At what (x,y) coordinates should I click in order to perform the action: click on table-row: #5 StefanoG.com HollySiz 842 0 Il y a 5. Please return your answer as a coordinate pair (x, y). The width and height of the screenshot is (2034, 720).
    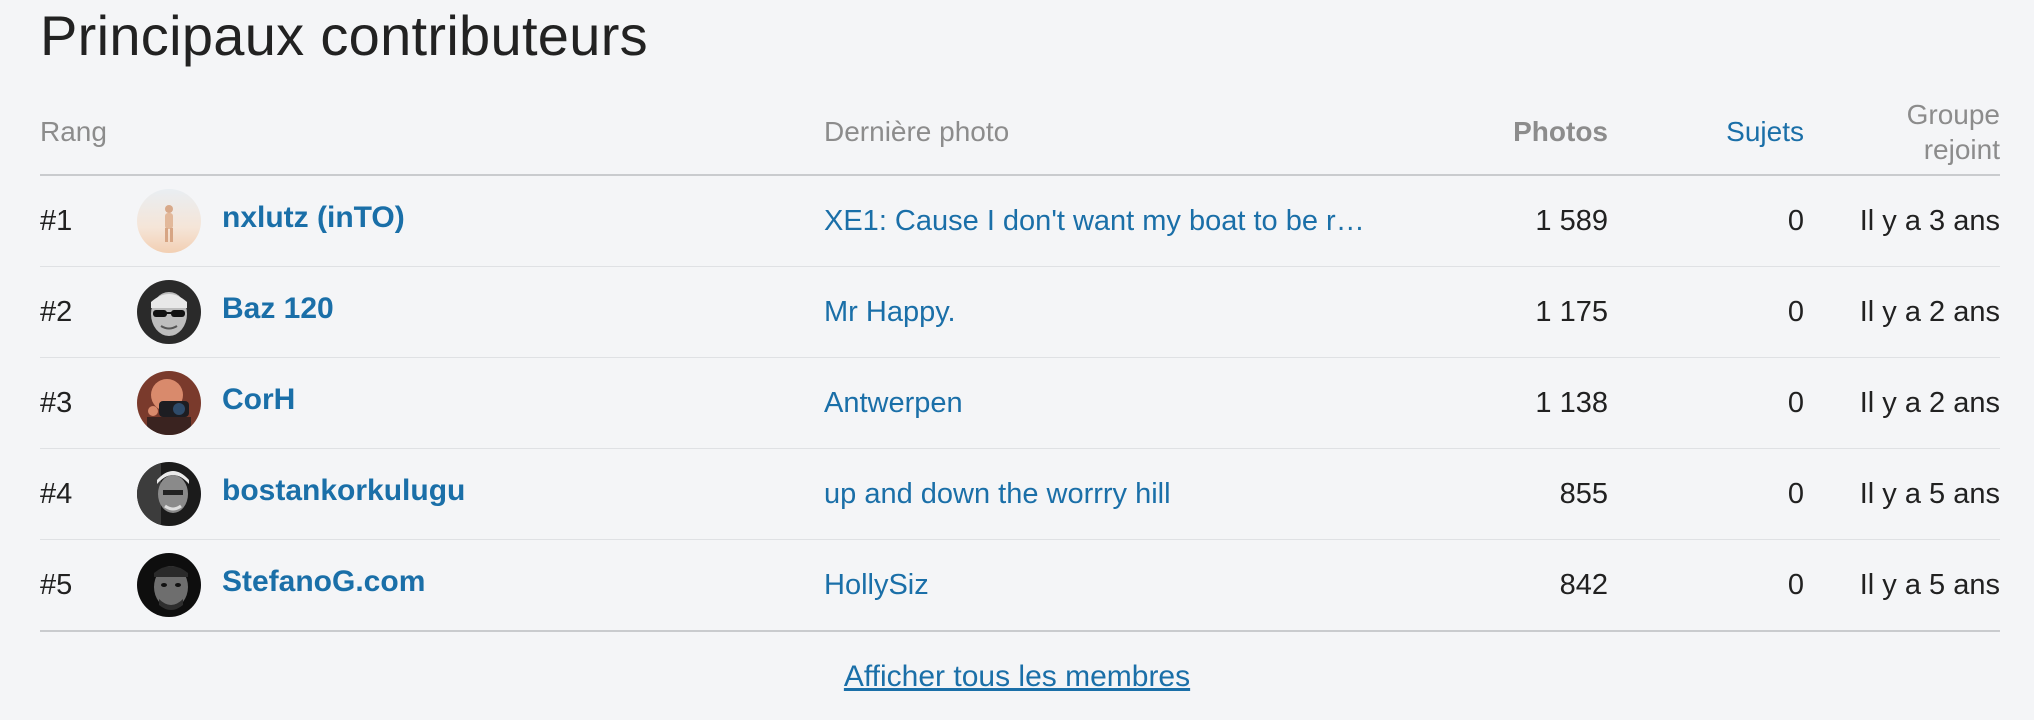
    Looking at the image, I should click on (1020, 586).